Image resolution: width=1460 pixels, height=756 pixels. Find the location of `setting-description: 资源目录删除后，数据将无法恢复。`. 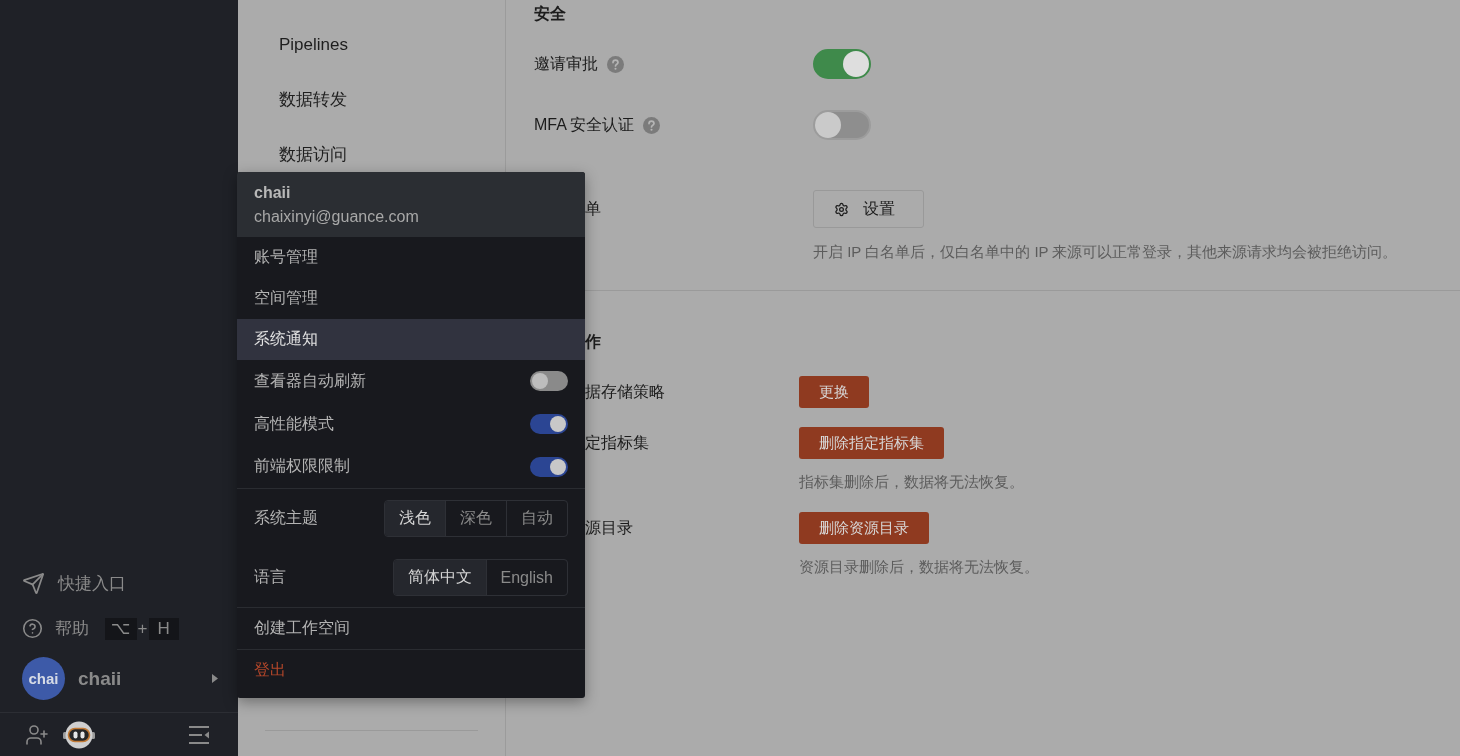

setting-description: 资源目录删除后，数据将无法恢复。 is located at coordinates (919, 567).